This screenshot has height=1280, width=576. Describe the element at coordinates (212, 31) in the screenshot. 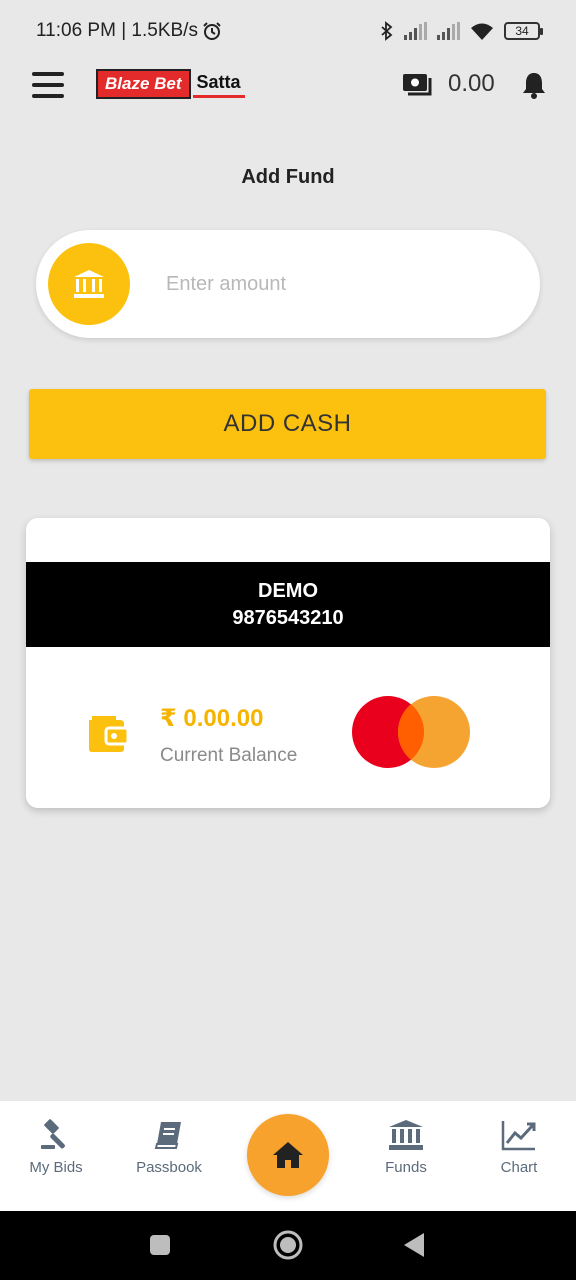

I see `alarm-icon` at that location.